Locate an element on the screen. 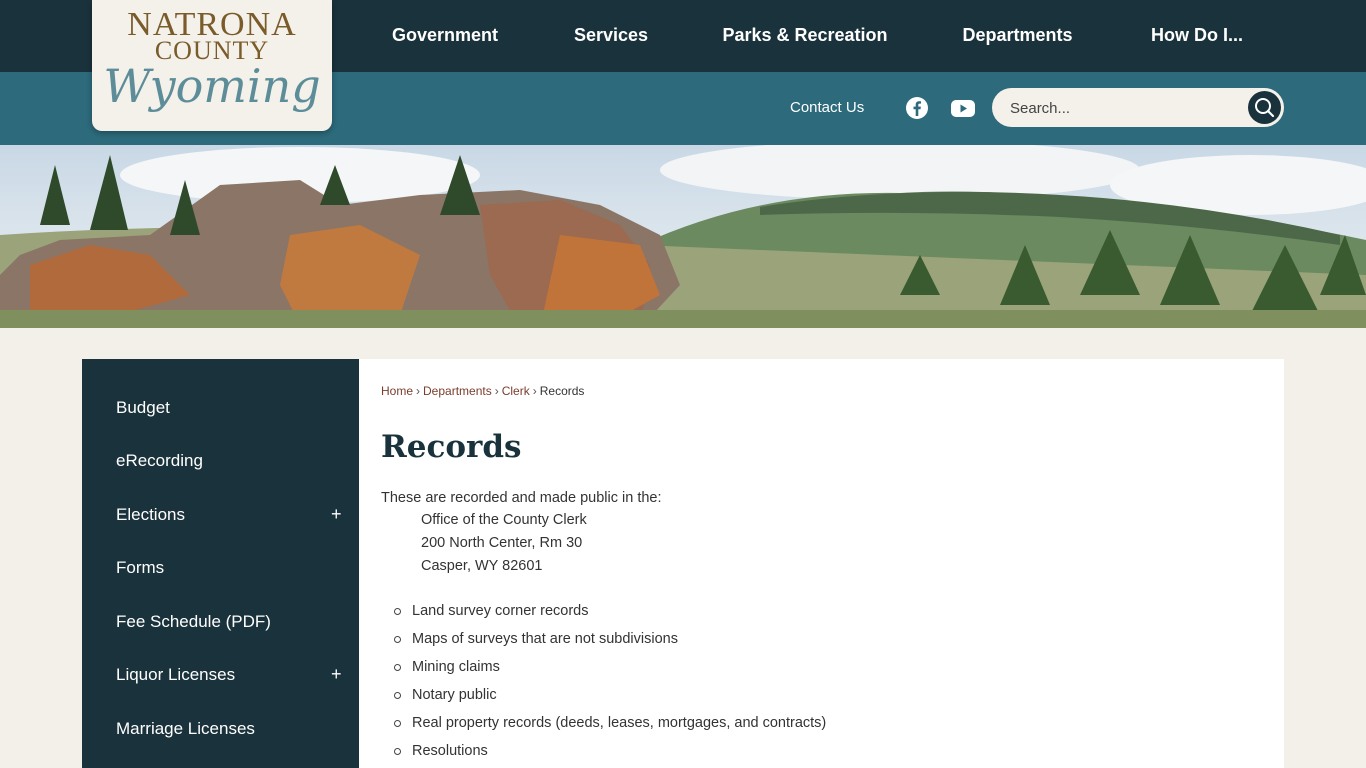 This screenshot has height=768, width=1366. search-box is located at coordinates (1138, 107).